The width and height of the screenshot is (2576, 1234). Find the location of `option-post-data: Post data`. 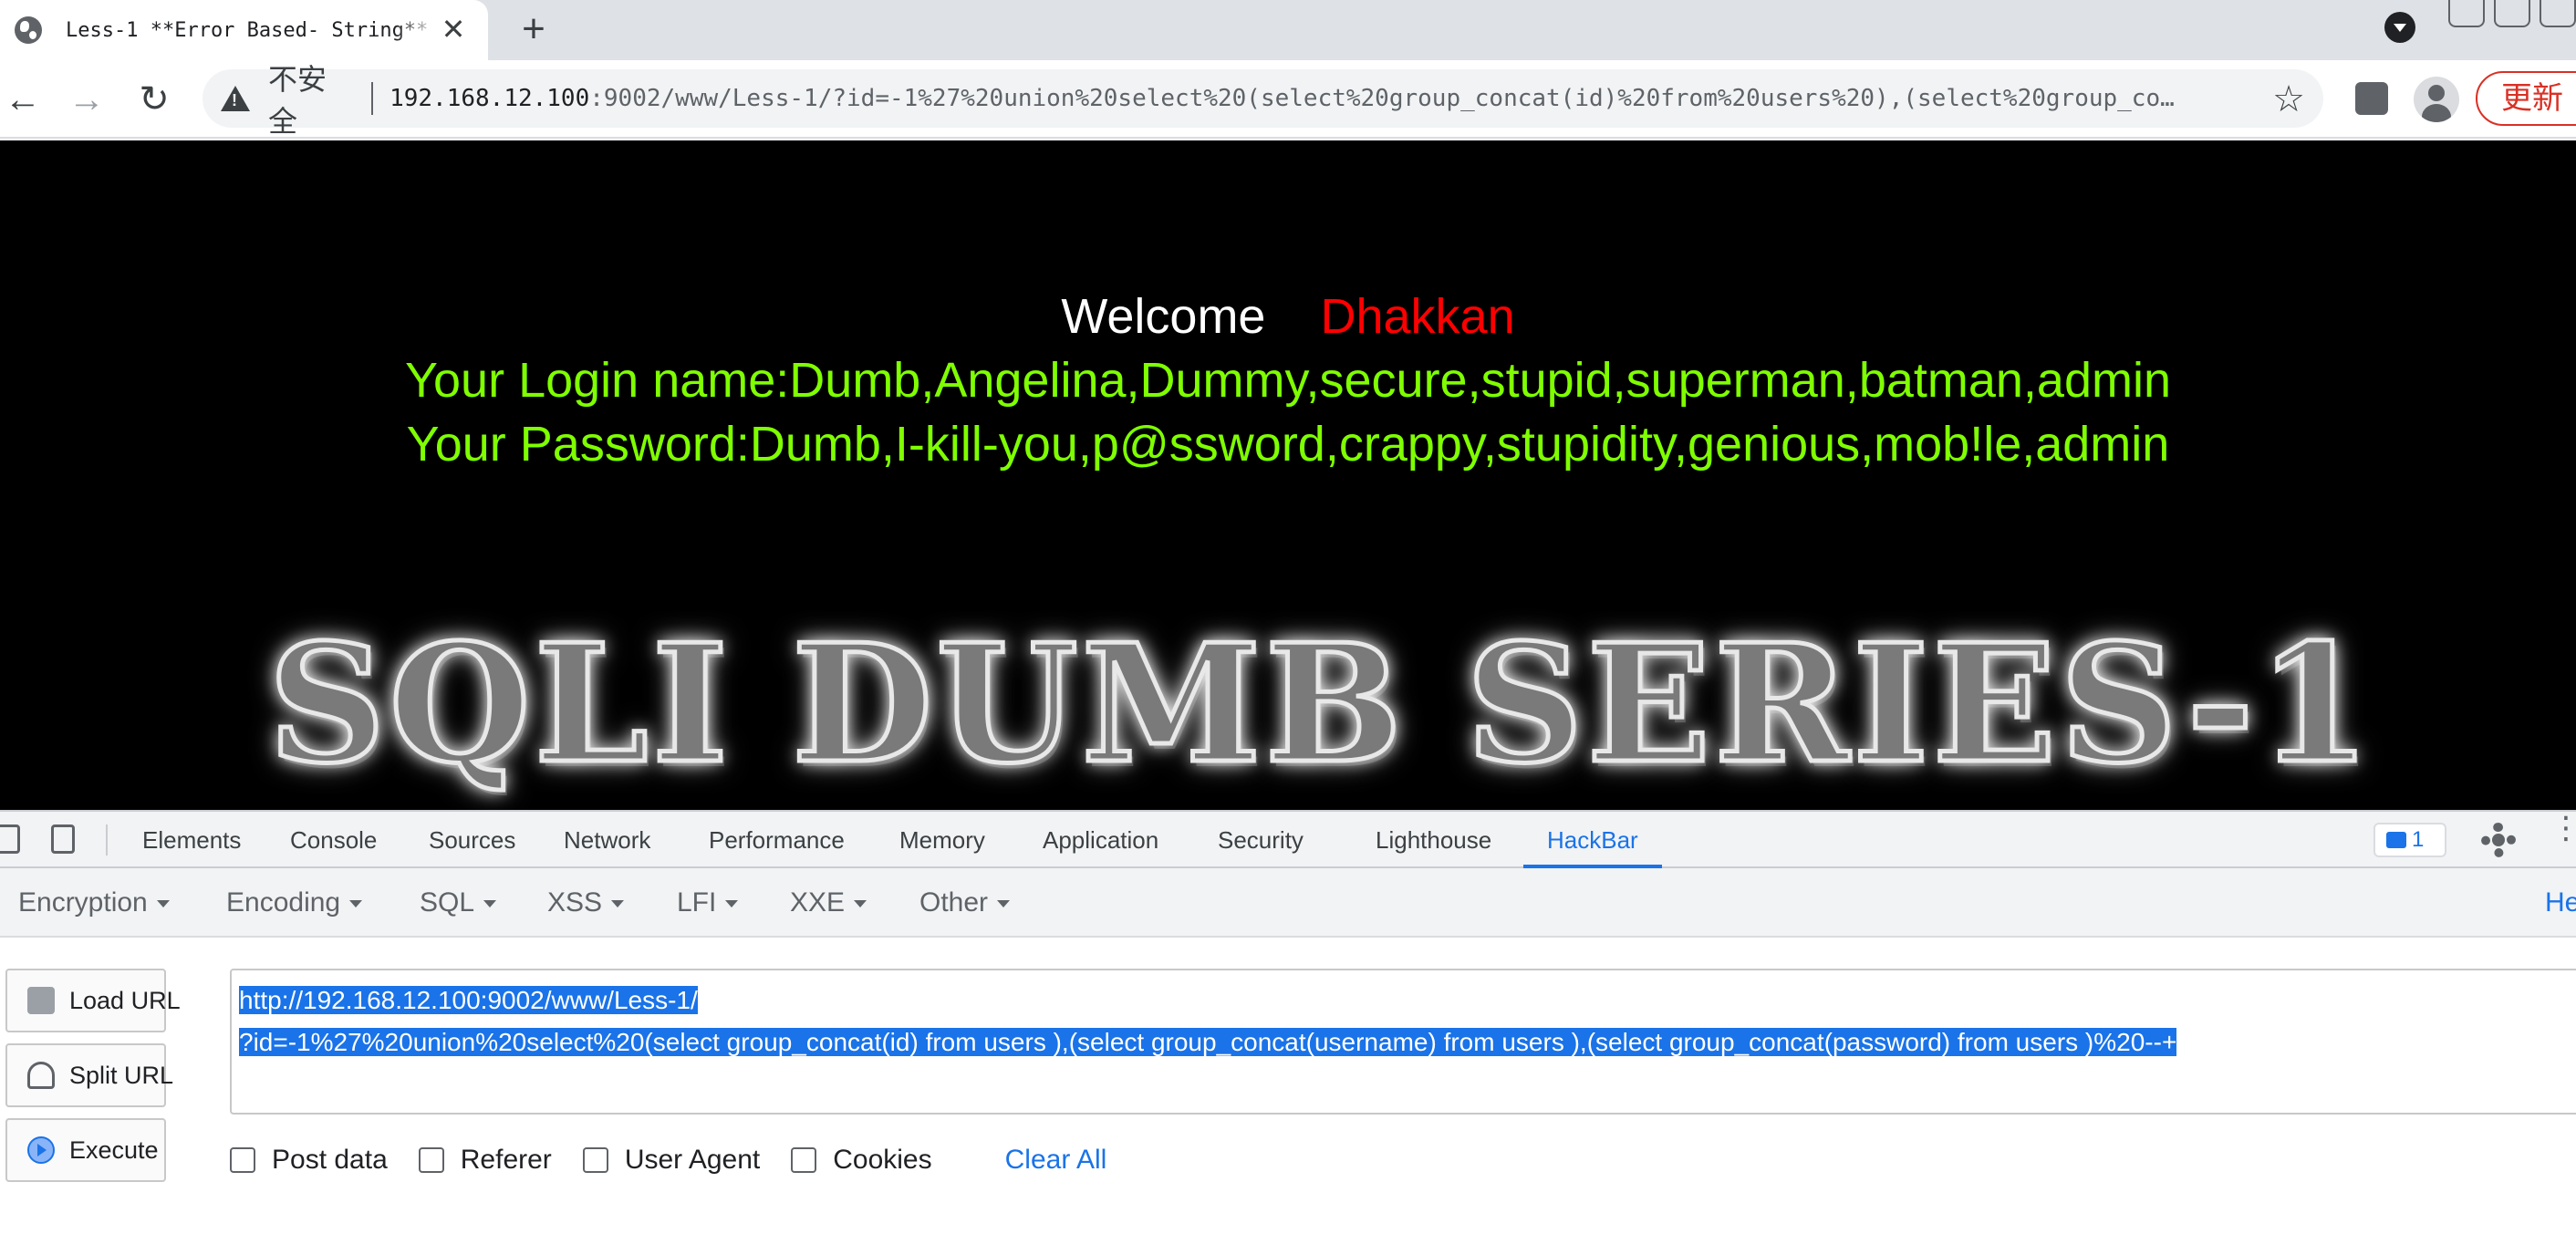

option-post-data: Post data is located at coordinates (309, 1160).